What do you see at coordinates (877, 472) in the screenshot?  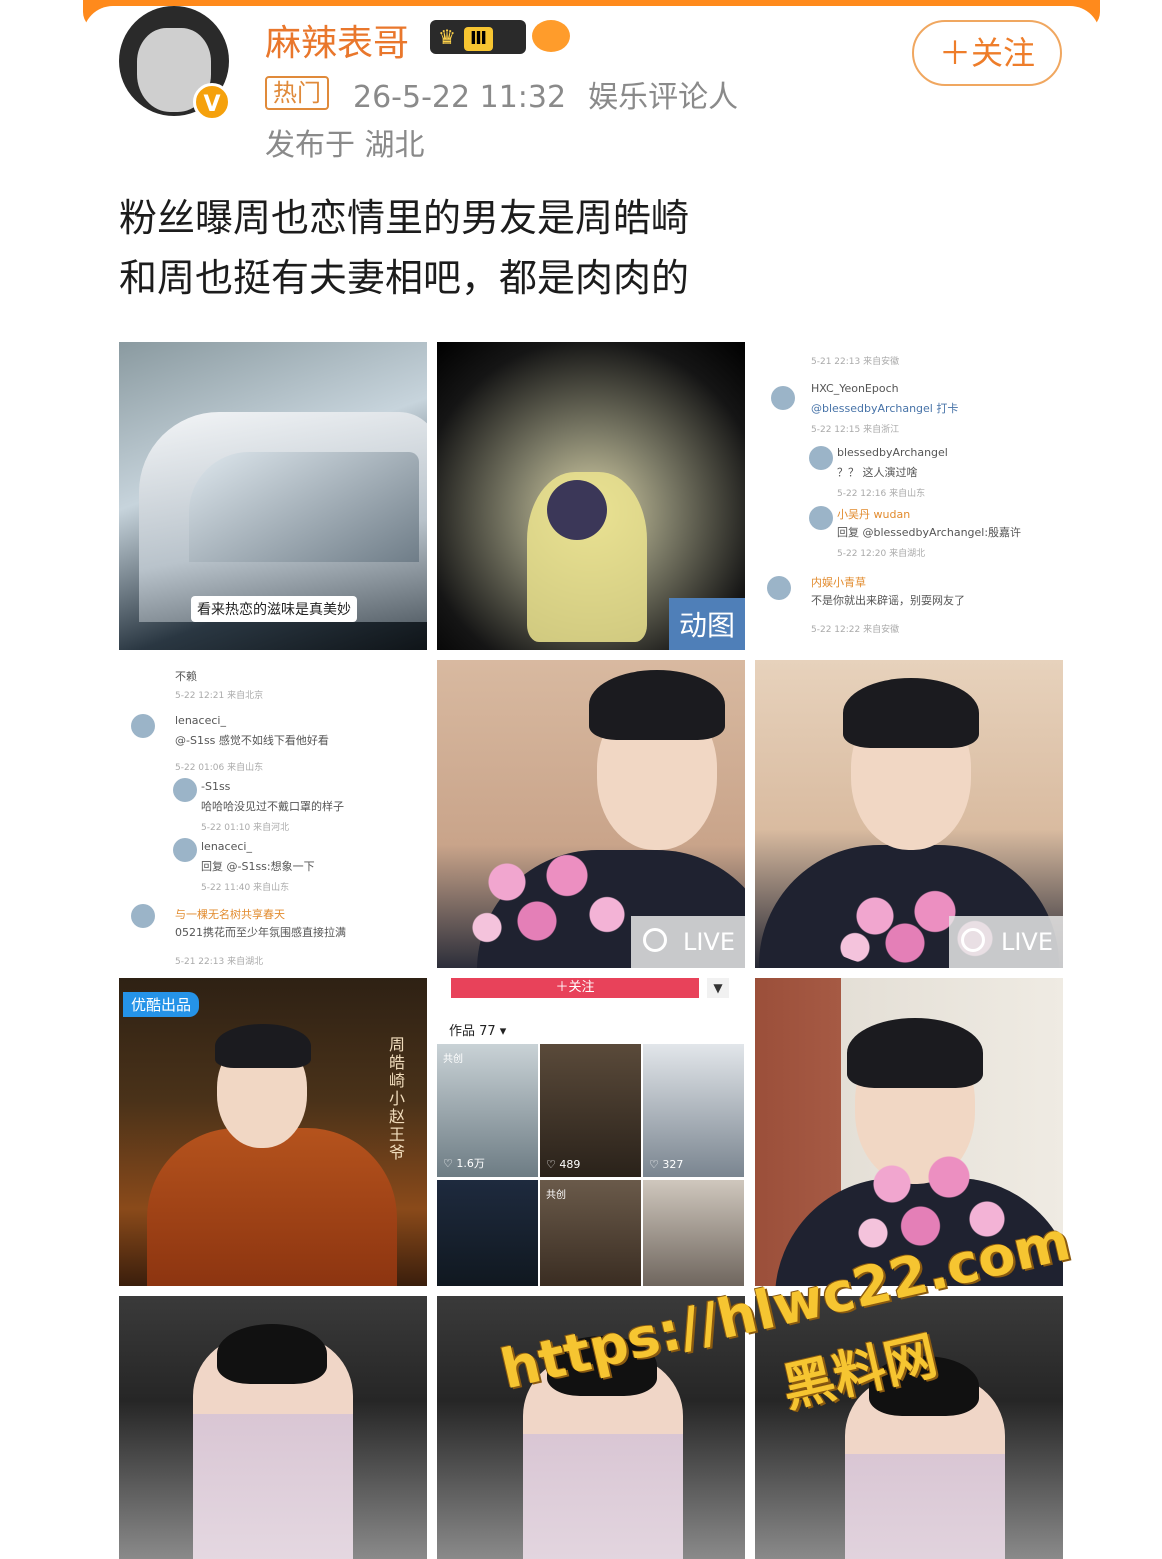 I see `comment-line: ？？ 这人演过啥` at bounding box center [877, 472].